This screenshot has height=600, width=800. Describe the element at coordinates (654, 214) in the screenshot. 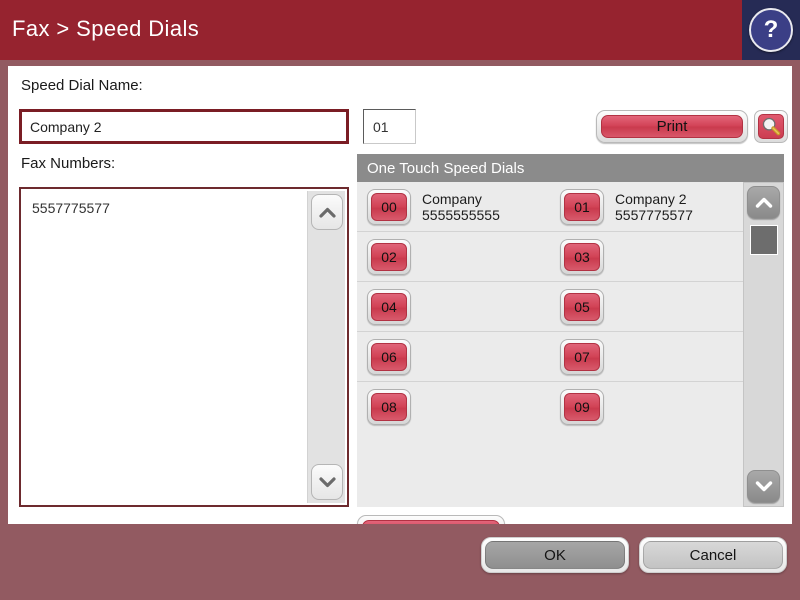

I see `one-touch-entry-fax: 5557775577` at that location.